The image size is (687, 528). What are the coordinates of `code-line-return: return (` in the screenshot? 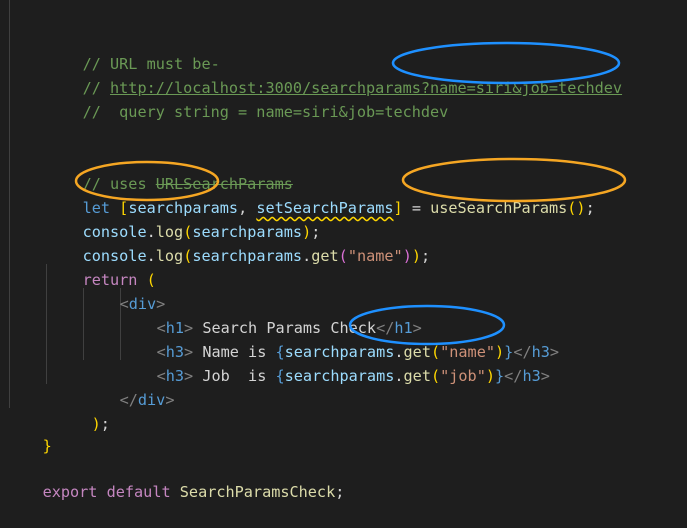 It's located at (101, 266).